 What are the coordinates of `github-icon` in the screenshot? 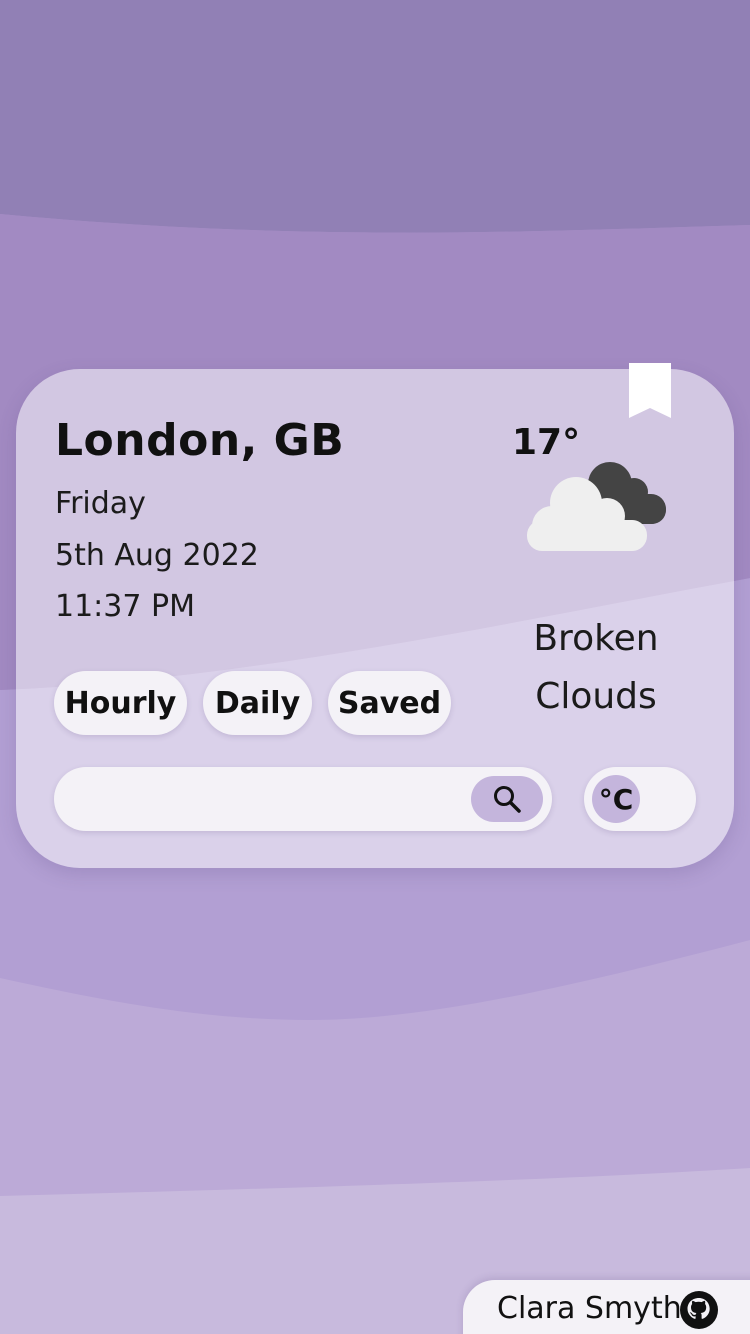 It's located at (699, 1310).